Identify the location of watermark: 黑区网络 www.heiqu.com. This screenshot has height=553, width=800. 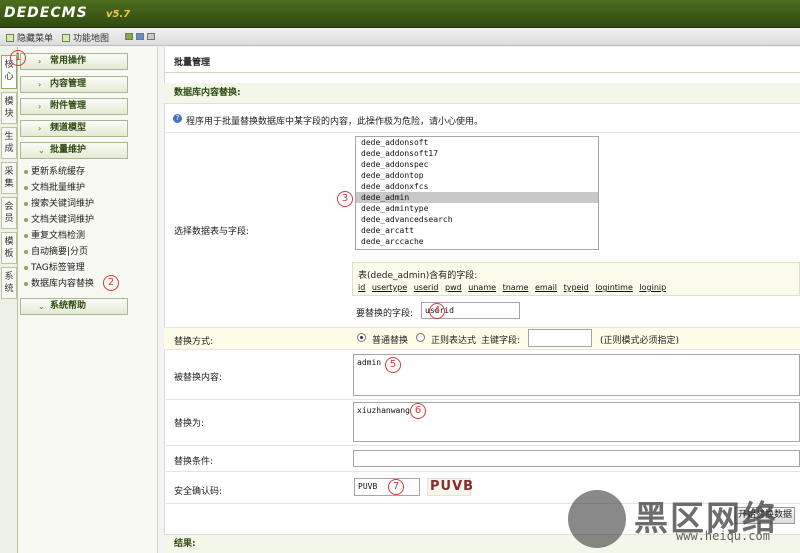
(683, 520).